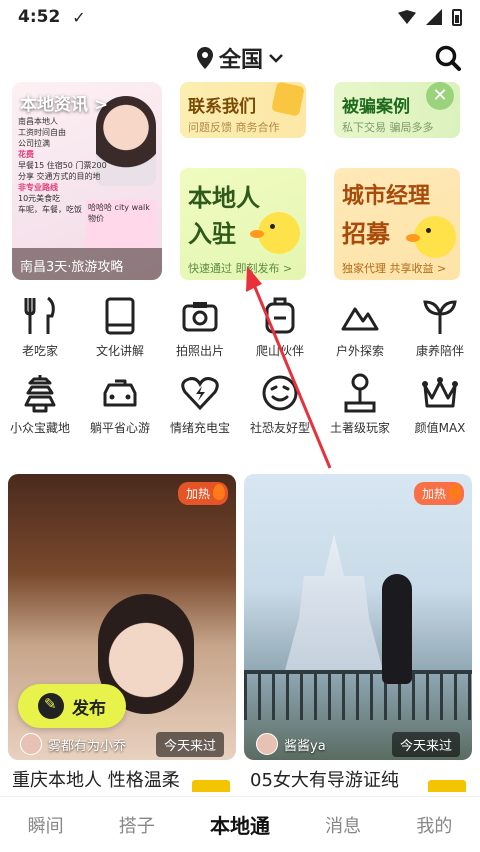  What do you see at coordinates (434, 17) in the screenshot?
I see `signal-icon` at bounding box center [434, 17].